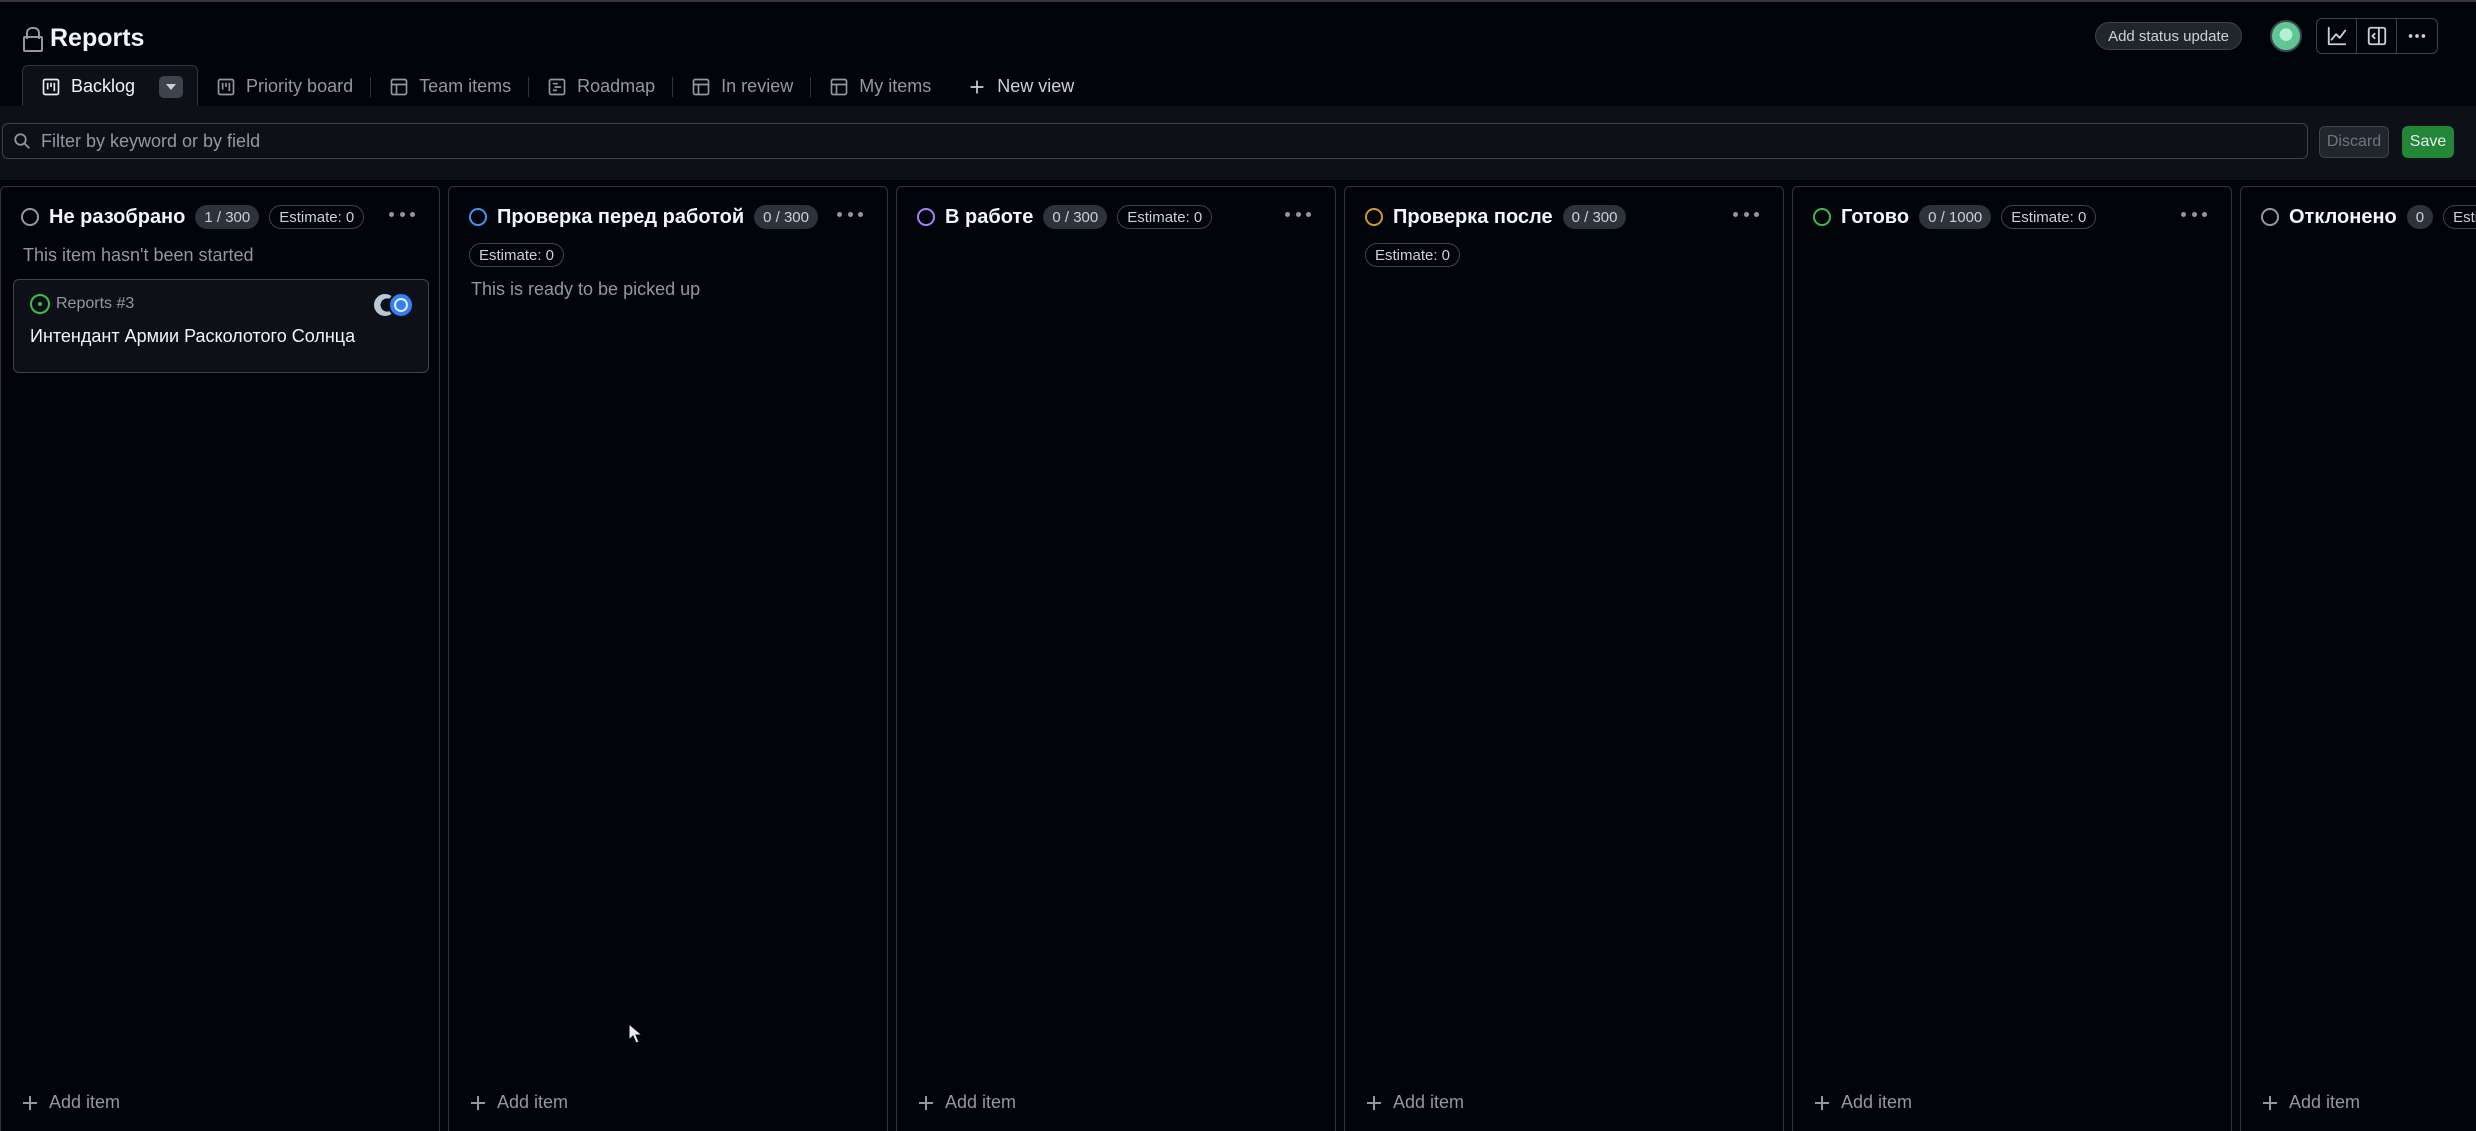  Describe the element at coordinates (989, 216) in the screenshot. I see `column-title: В работе` at that location.